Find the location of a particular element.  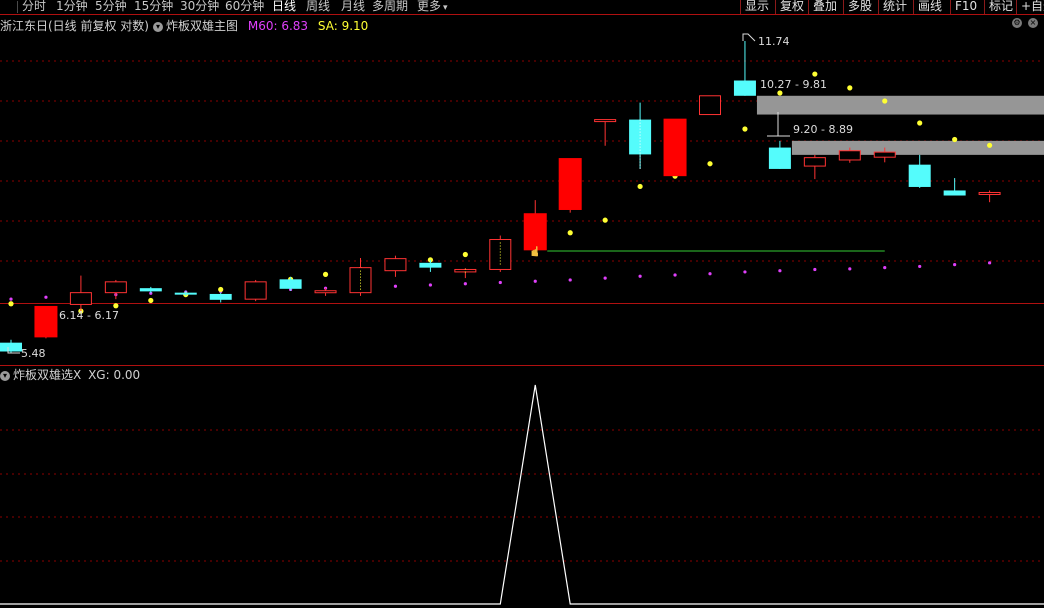

gap-label-2: 10.27 - 9.81 is located at coordinates (793, 84).